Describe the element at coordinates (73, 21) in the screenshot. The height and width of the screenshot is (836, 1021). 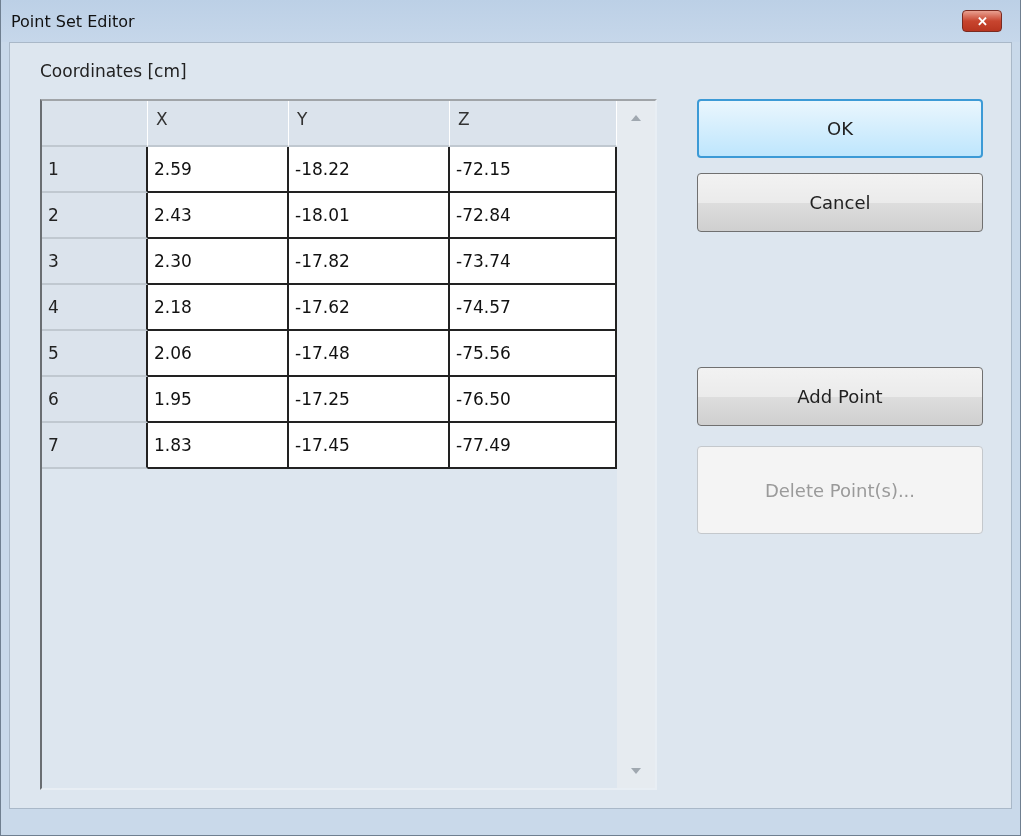
I see `window-title: Point Set Editor` at that location.